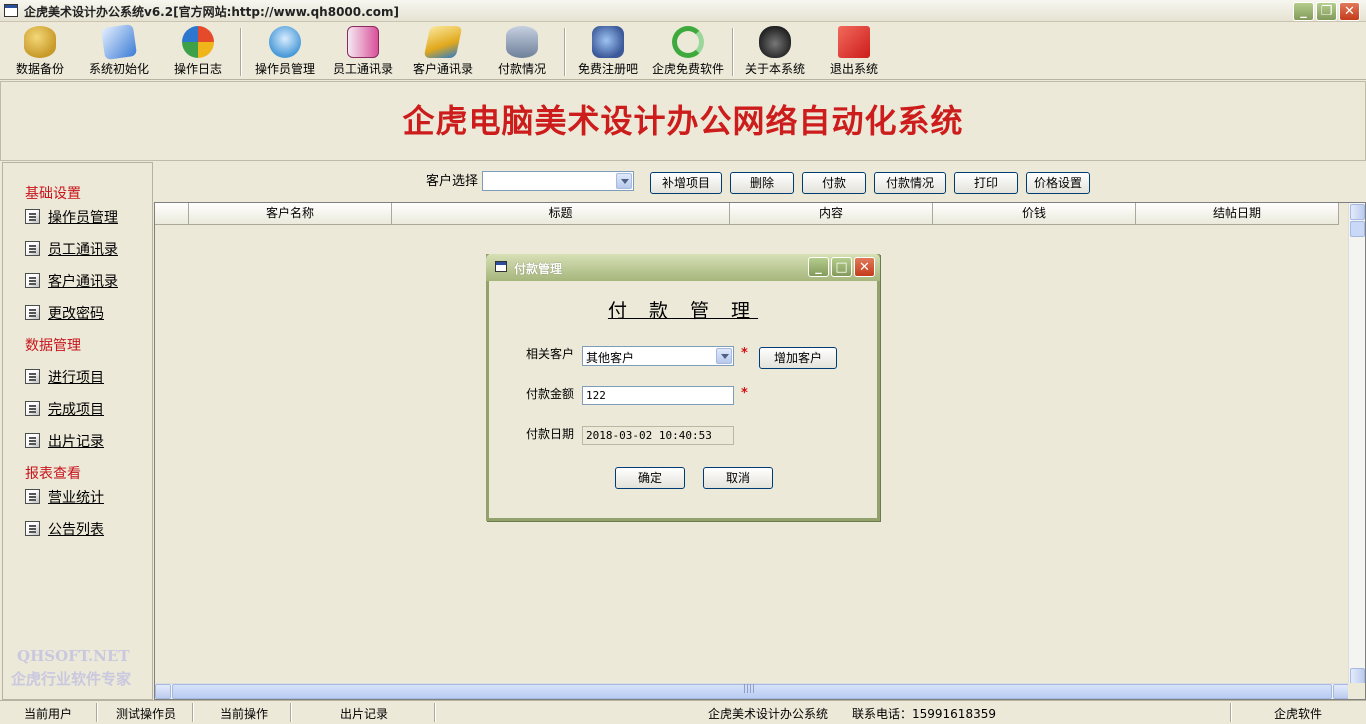 This screenshot has height=724, width=1366. I want to click on monitor-globe-icon, so click(608, 42).